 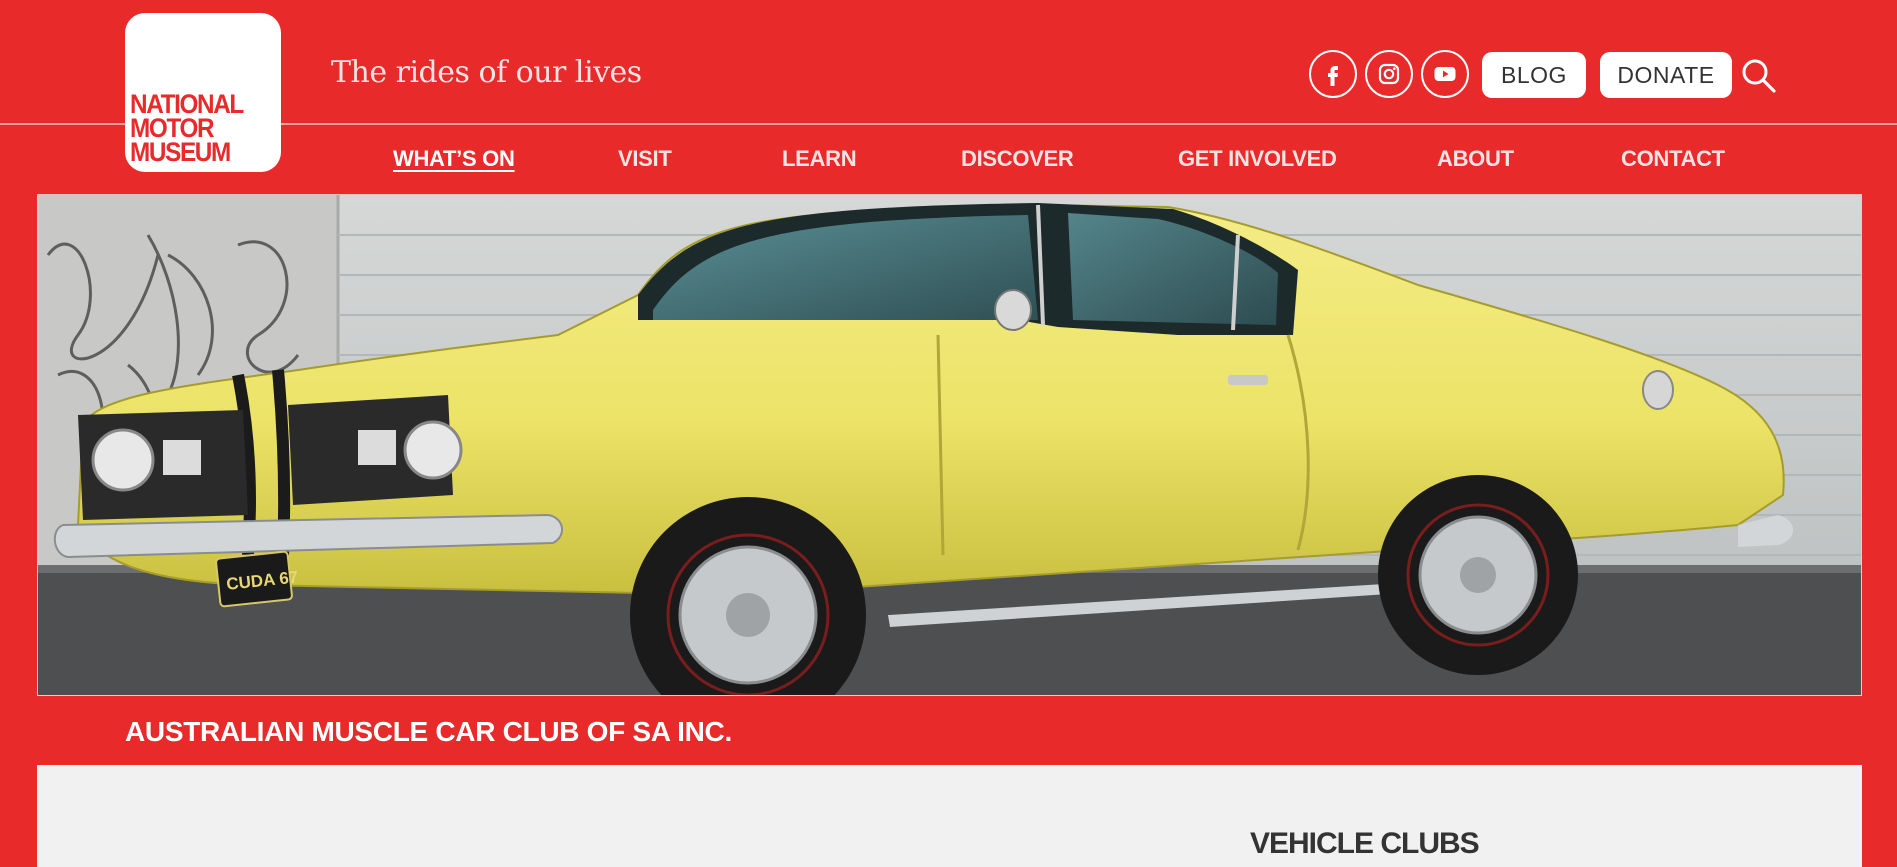 I want to click on nav-about: ABOUT, so click(x=1475, y=159).